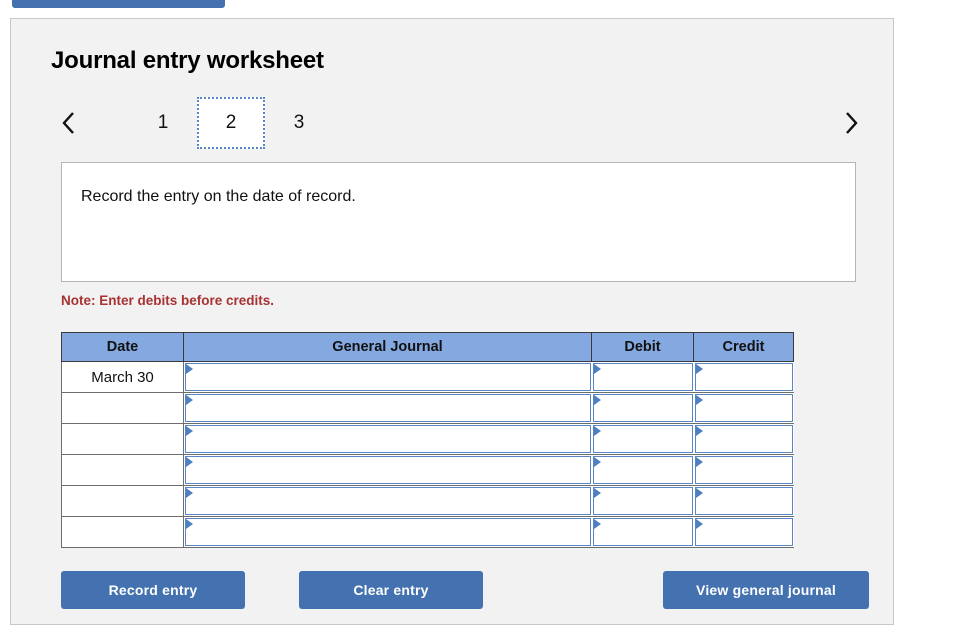 The image size is (970, 642). Describe the element at coordinates (766, 590) in the screenshot. I see `view-general-journal-button: View general journal` at that location.